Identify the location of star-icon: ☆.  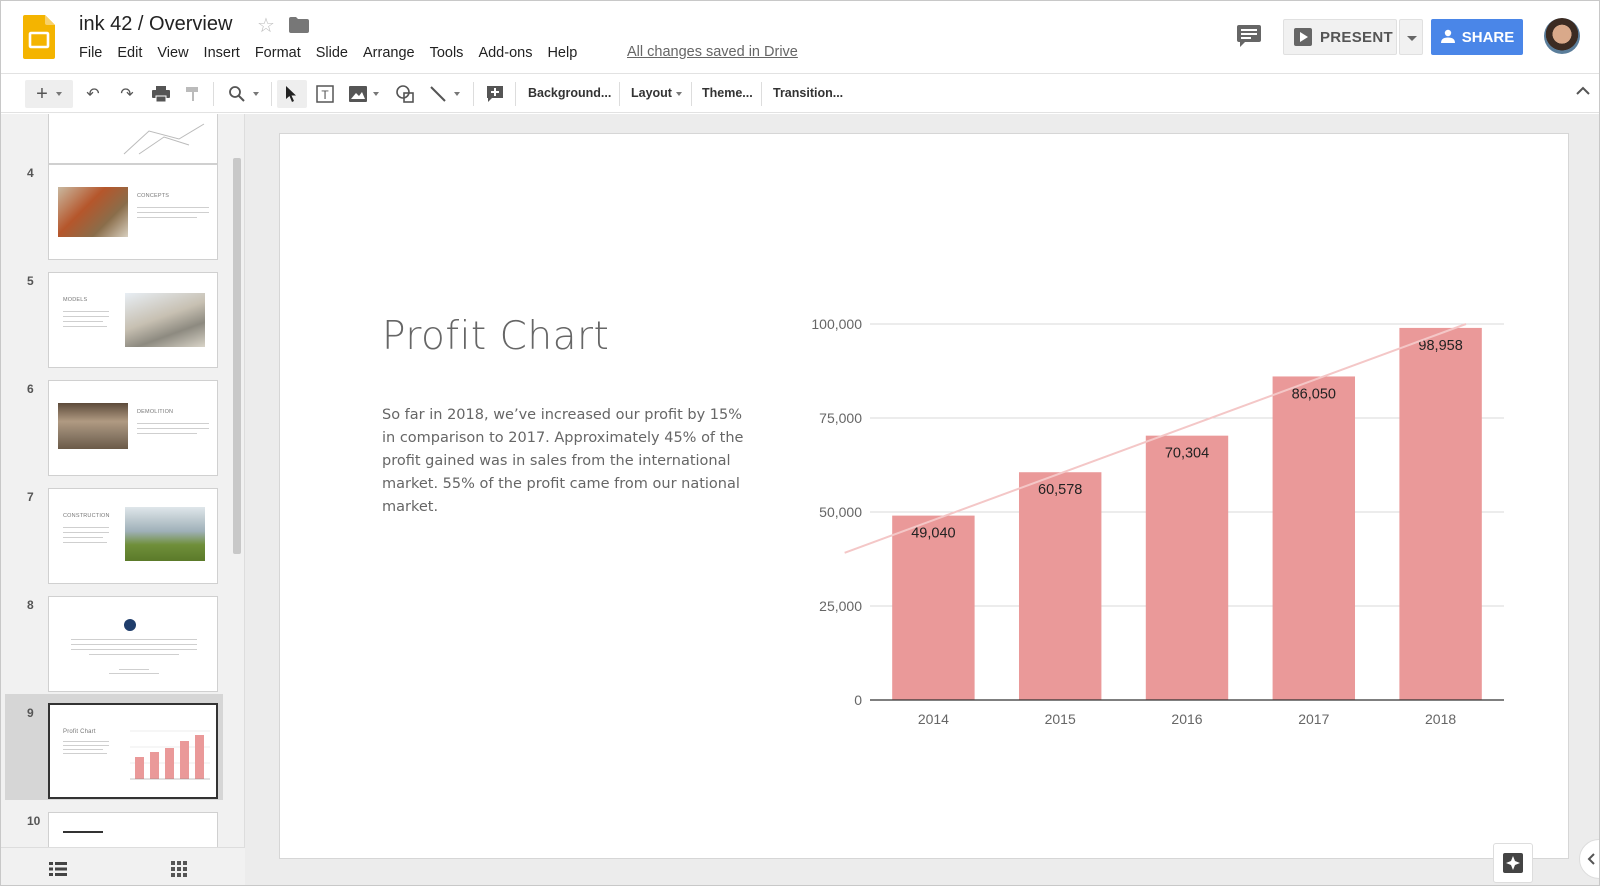
(266, 25).